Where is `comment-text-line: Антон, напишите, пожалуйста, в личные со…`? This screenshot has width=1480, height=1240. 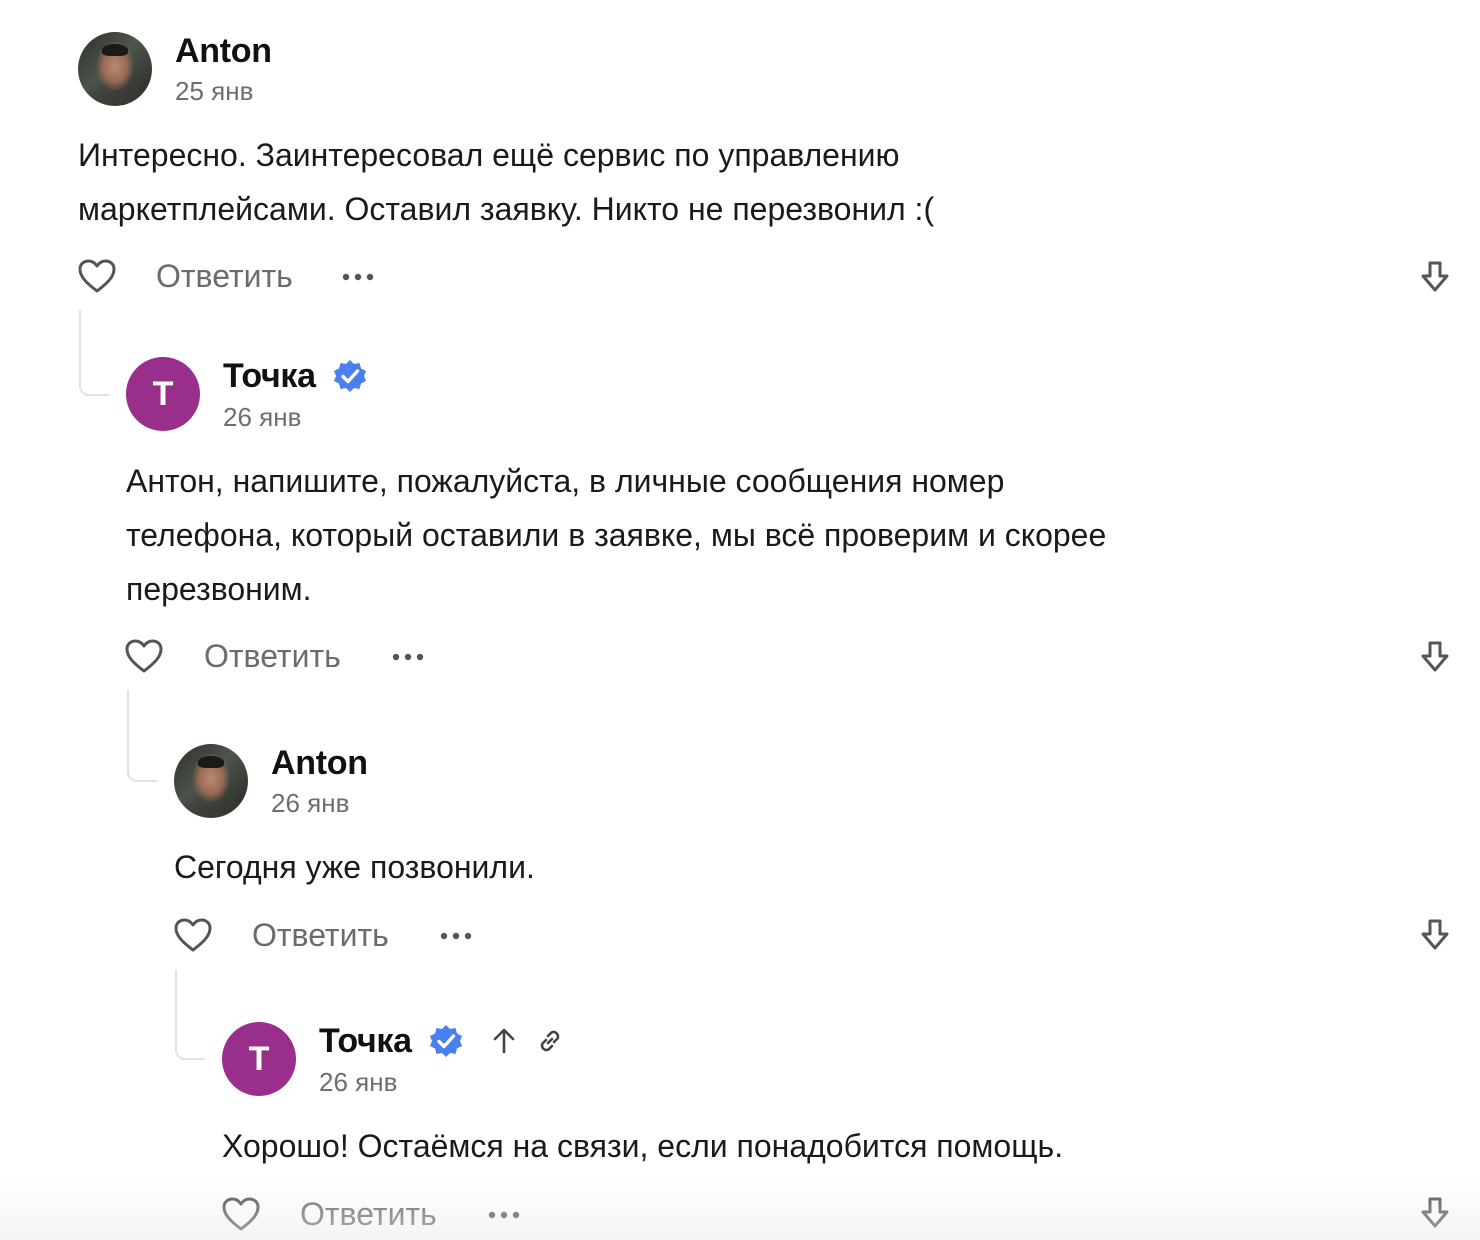 comment-text-line: Антон, напишите, пожалуйста, в личные со… is located at coordinates (565, 481).